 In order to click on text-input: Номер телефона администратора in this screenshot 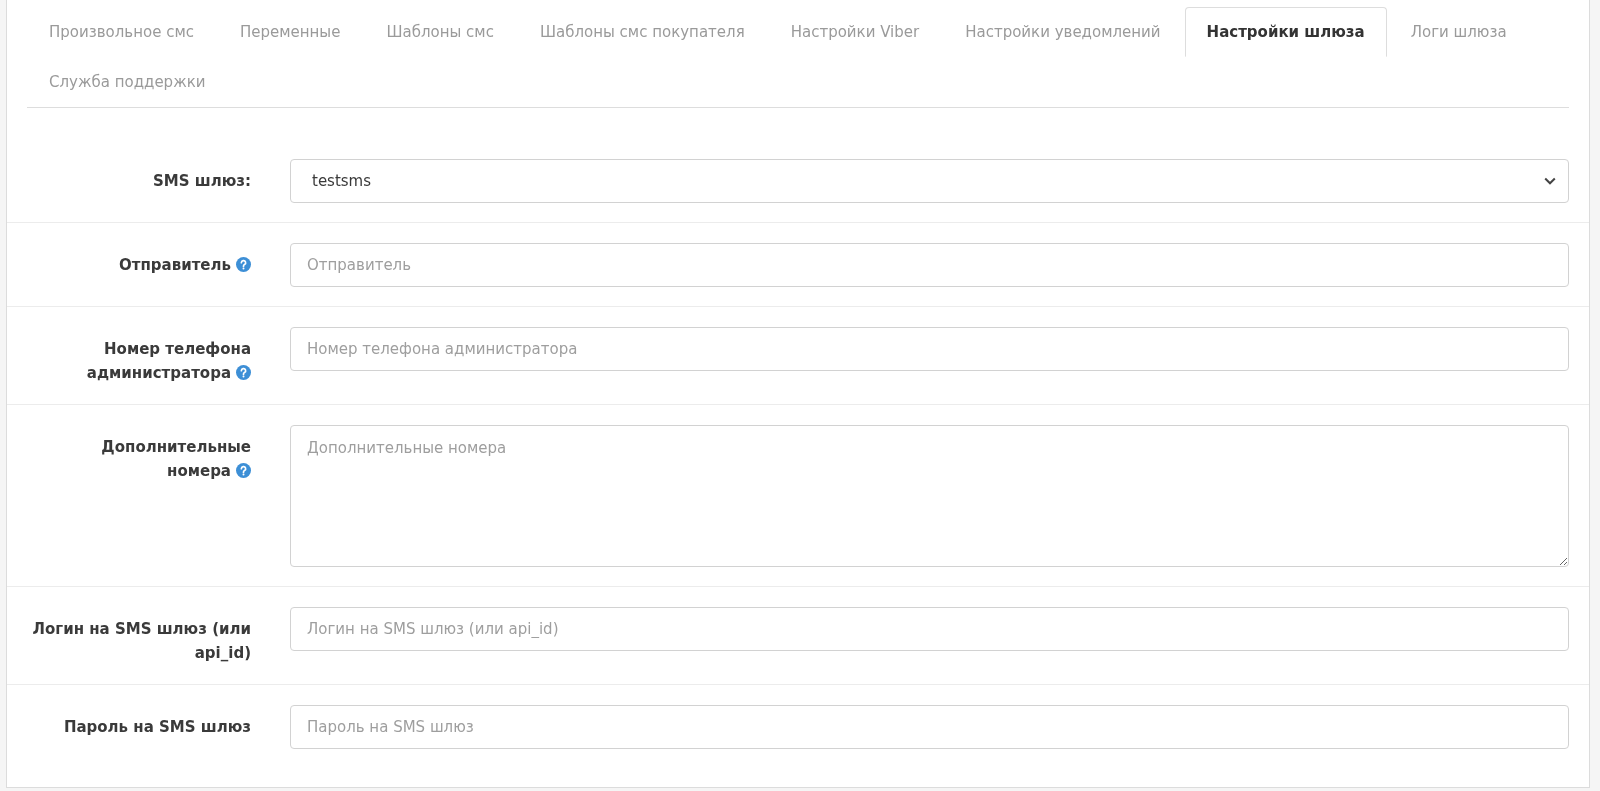, I will do `click(929, 349)`.